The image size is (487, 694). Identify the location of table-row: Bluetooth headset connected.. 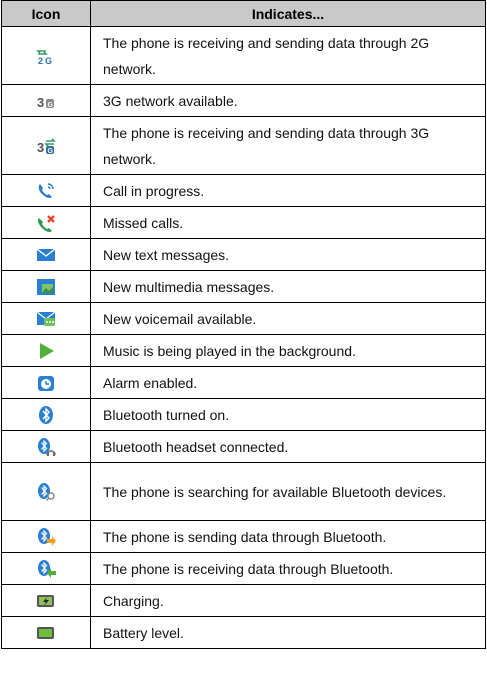
(243, 446).